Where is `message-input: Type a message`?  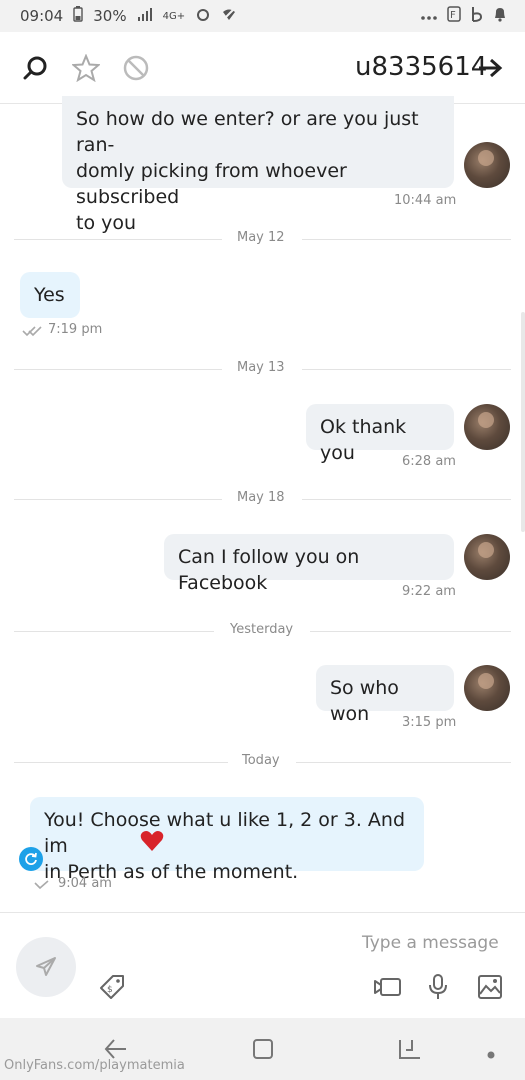 message-input: Type a message is located at coordinates (430, 943).